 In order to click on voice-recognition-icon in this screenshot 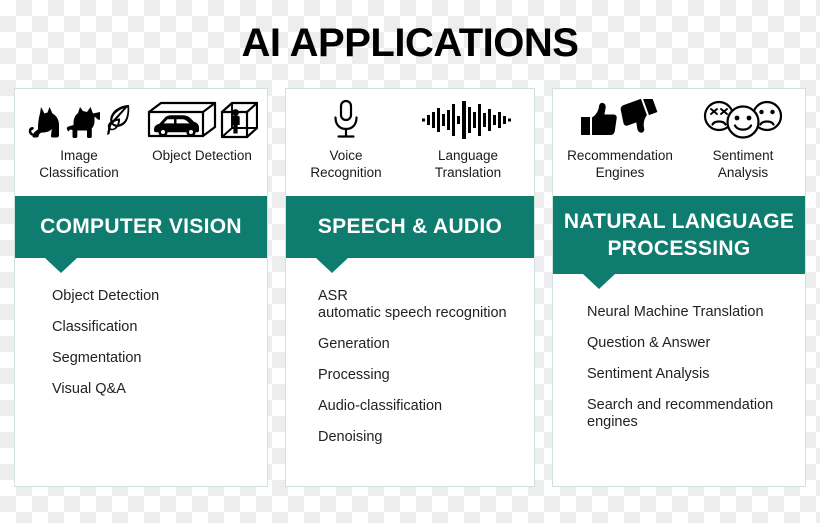, I will do `click(346, 120)`.